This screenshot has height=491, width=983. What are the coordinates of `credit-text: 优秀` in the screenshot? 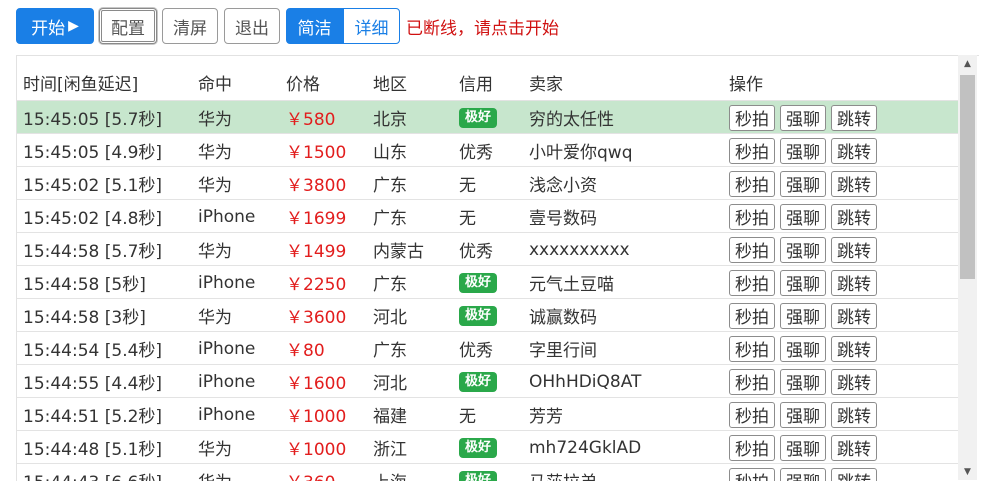 It's located at (476, 153).